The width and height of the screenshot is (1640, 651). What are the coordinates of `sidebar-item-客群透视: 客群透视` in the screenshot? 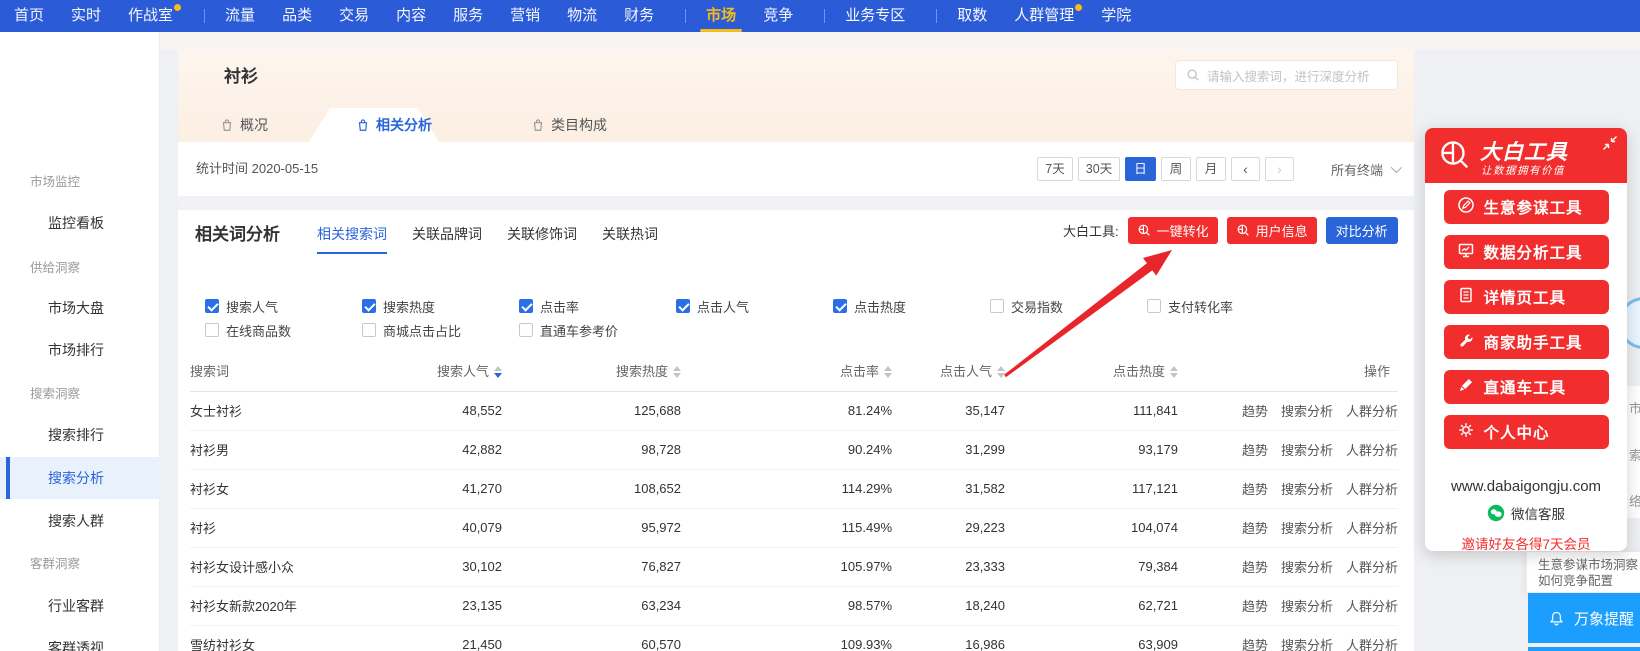 It's located at (80, 639).